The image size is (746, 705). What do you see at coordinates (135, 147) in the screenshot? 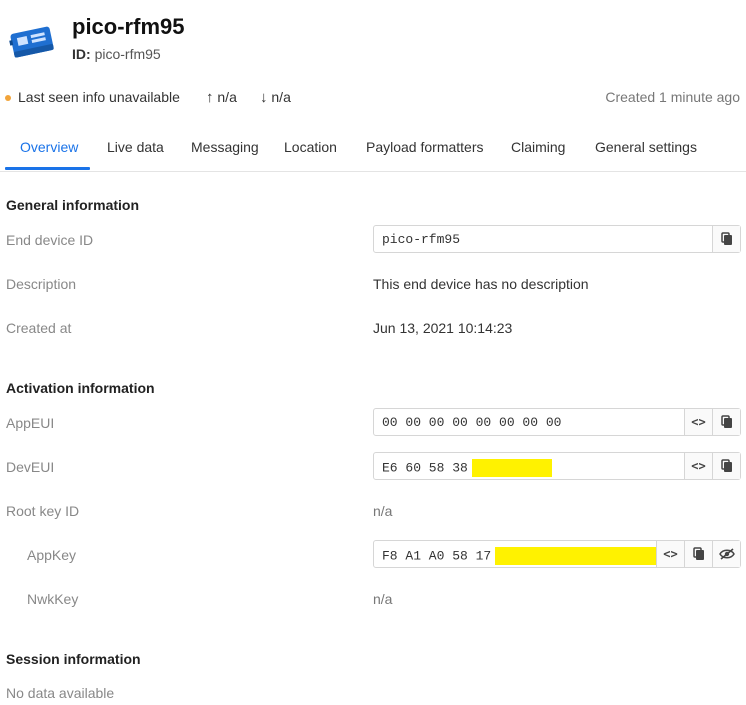
I see `tab-live-data: Live data` at bounding box center [135, 147].